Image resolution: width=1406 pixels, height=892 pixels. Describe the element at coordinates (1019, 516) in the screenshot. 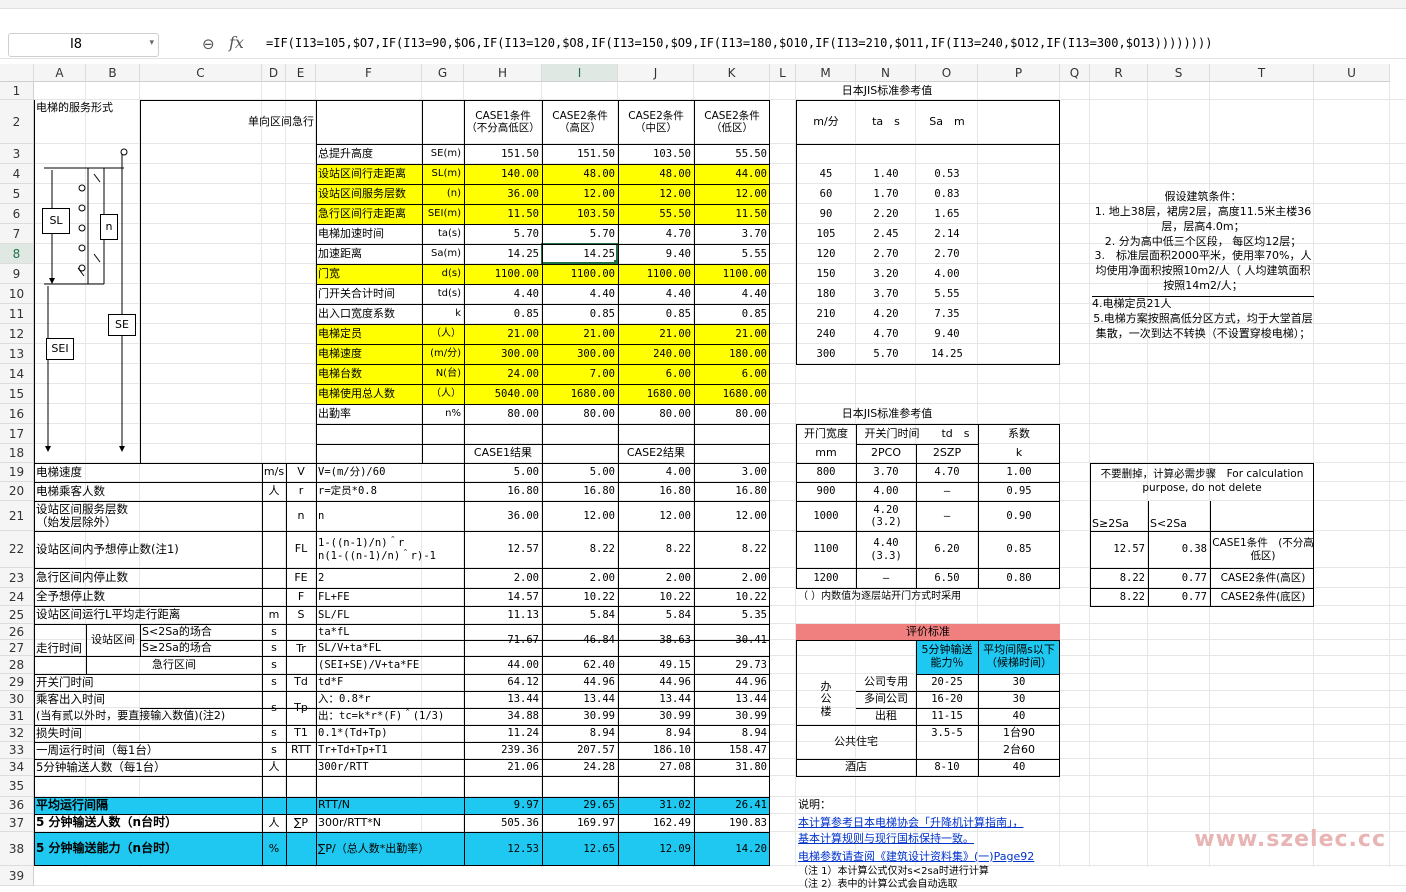

I see `jis2-value: 0.90` at that location.